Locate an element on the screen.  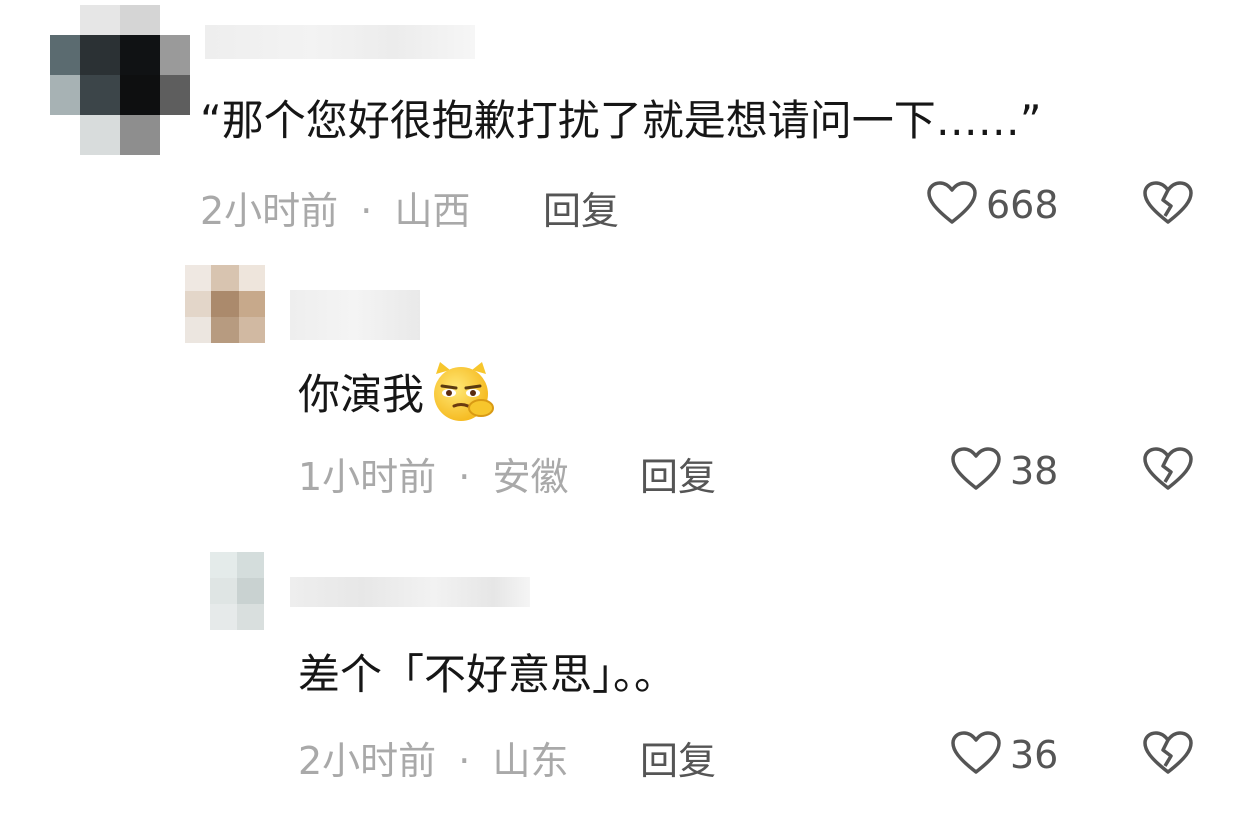
comment-meta: 2小时前 · 山东 is located at coordinates (433, 757).